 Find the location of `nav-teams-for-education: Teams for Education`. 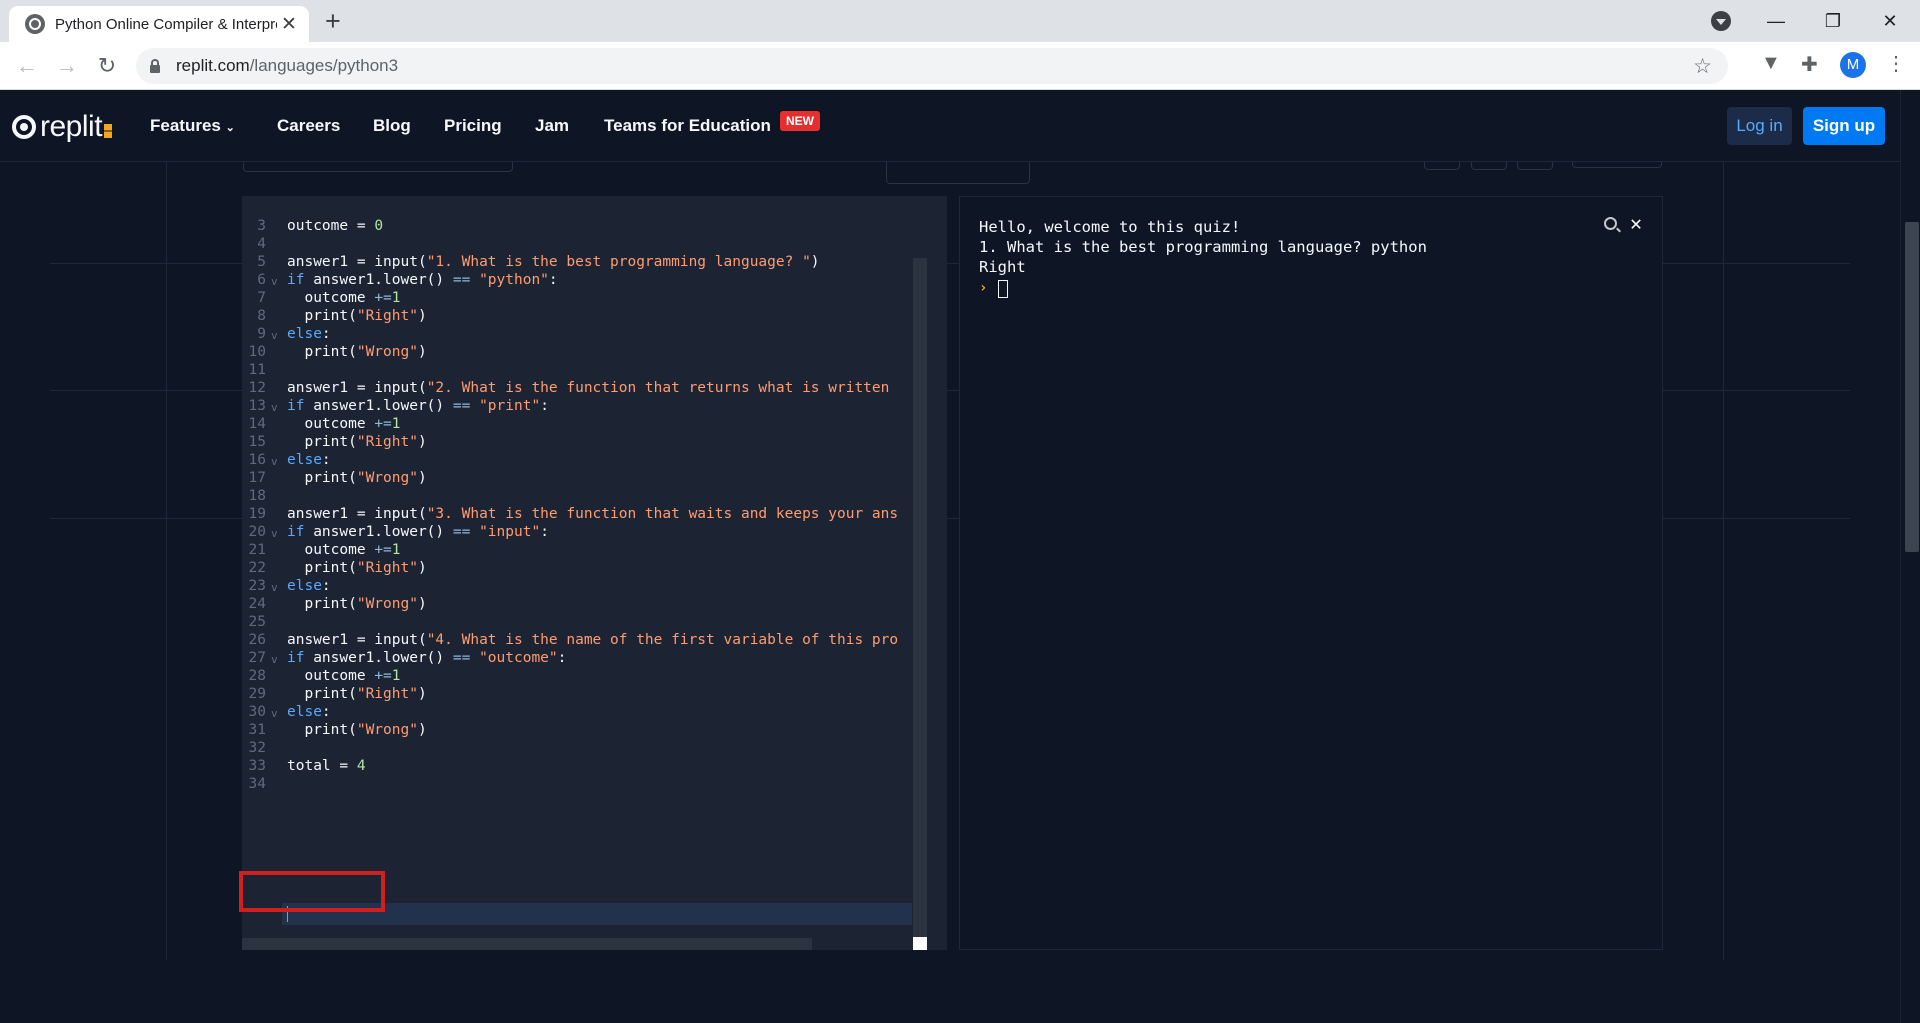

nav-teams-for-education: Teams for Education is located at coordinates (687, 126).